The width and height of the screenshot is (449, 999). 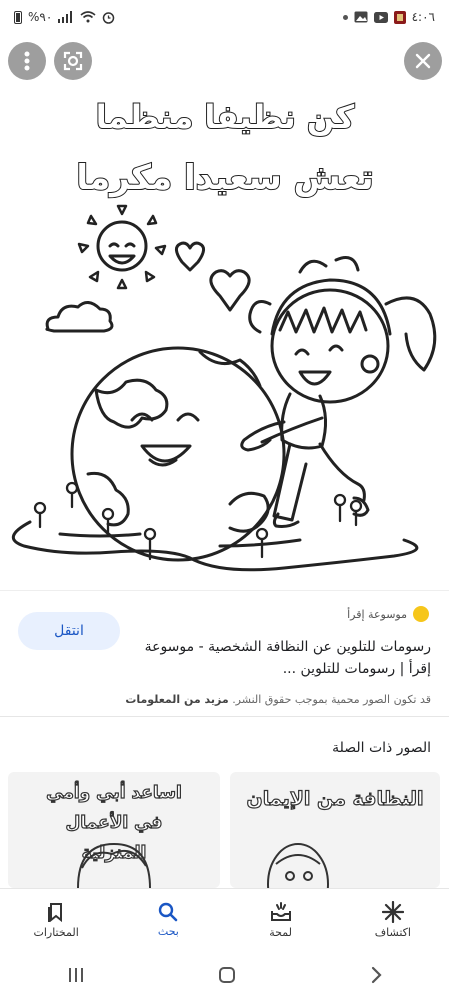 I want to click on close-icon, so click(x=423, y=61).